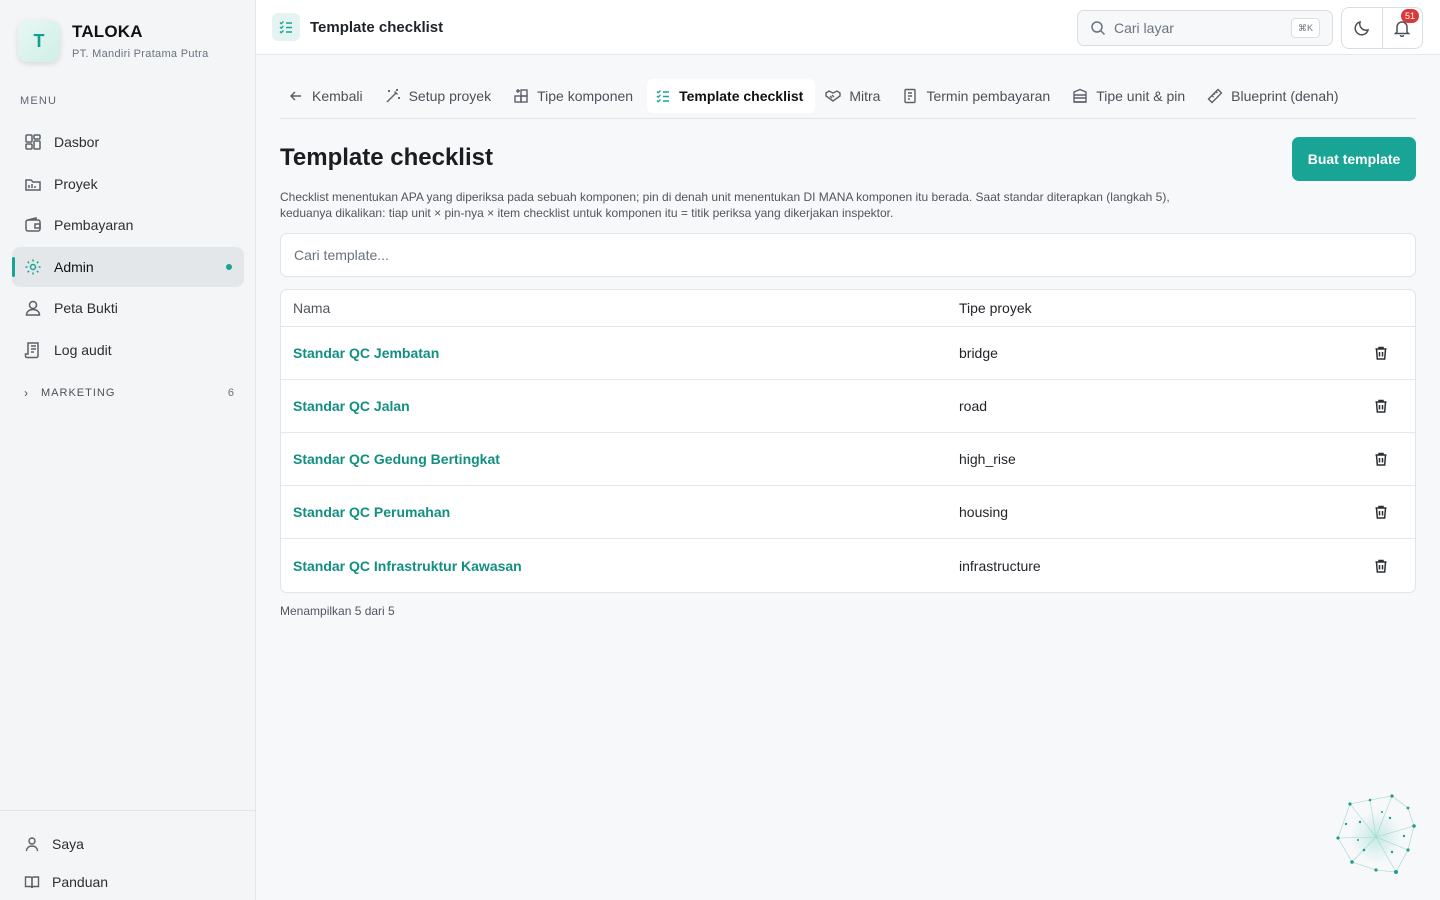 This screenshot has width=1440, height=900. I want to click on search-placeholder: Cari layar, so click(1144, 28).